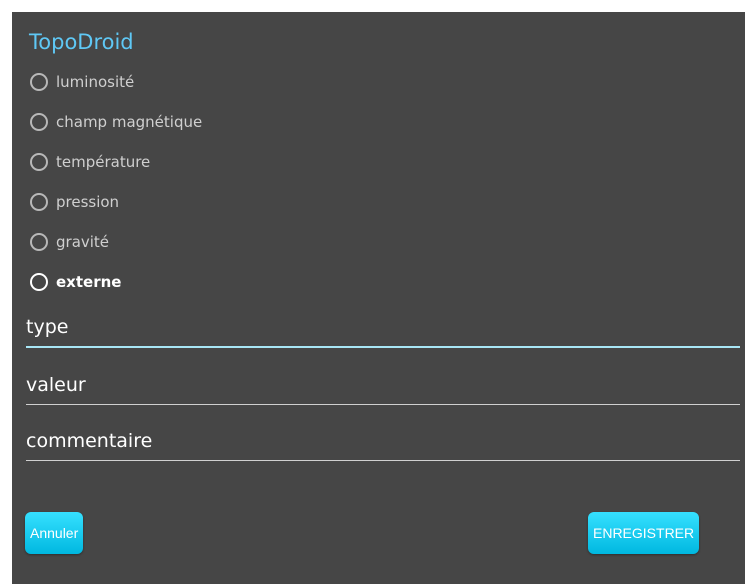  I want to click on radio-label: température, so click(103, 162).